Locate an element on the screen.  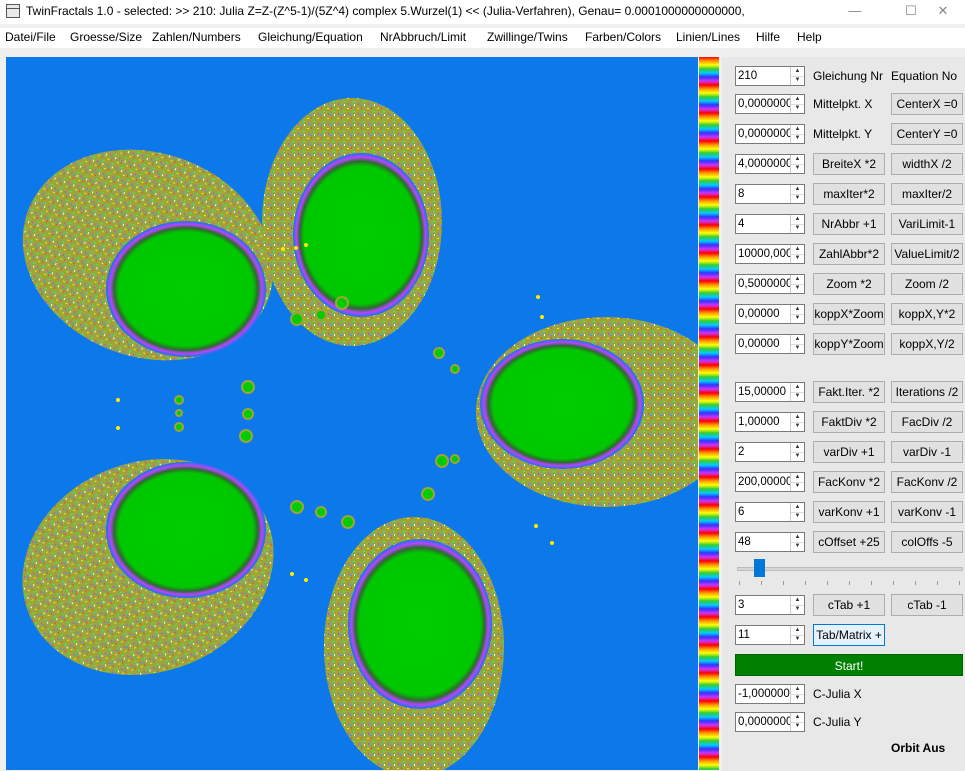
nr-abbr-spinbox: 4 ▲ ▼ is located at coordinates (770, 224).